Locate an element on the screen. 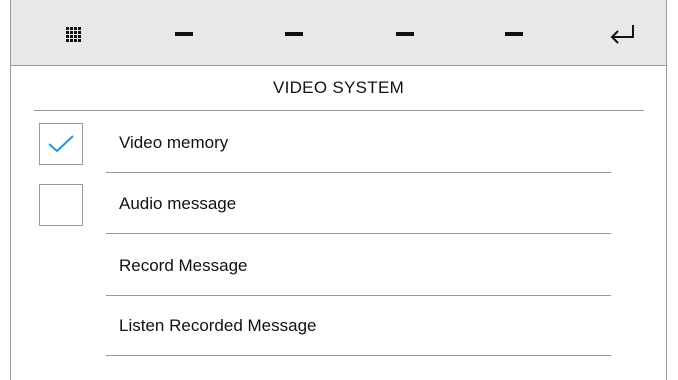 The image size is (678, 380). page-title: VIDEO SYSTEM is located at coordinates (338, 87).